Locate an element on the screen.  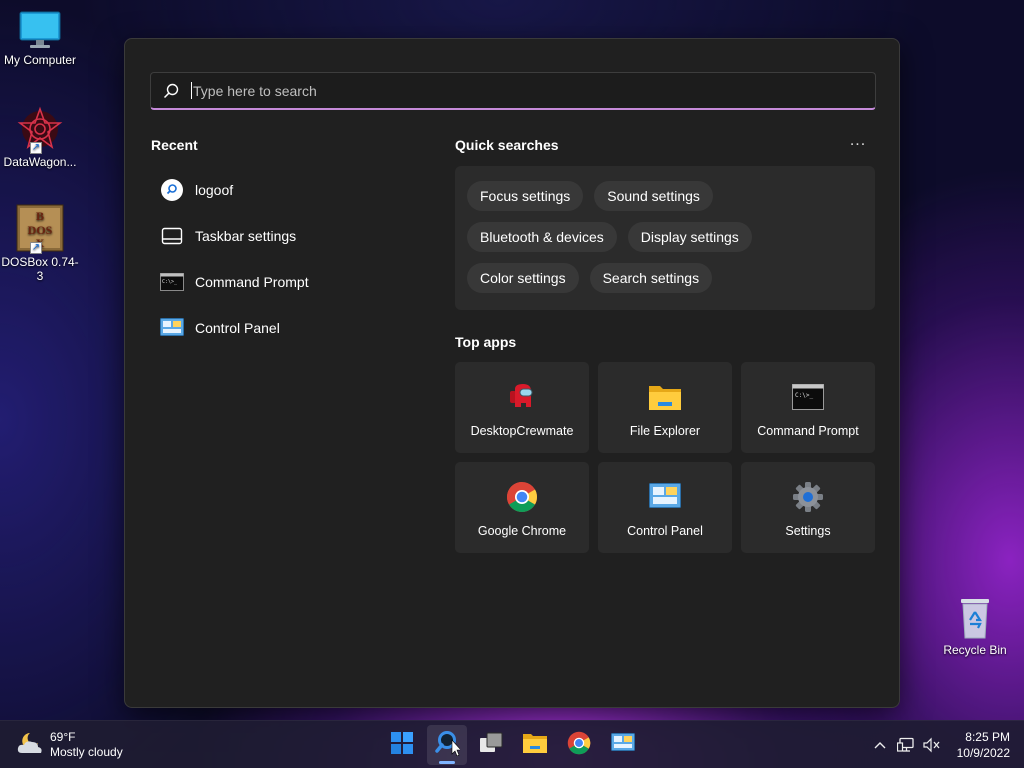
network-icon is located at coordinates (906, 745).